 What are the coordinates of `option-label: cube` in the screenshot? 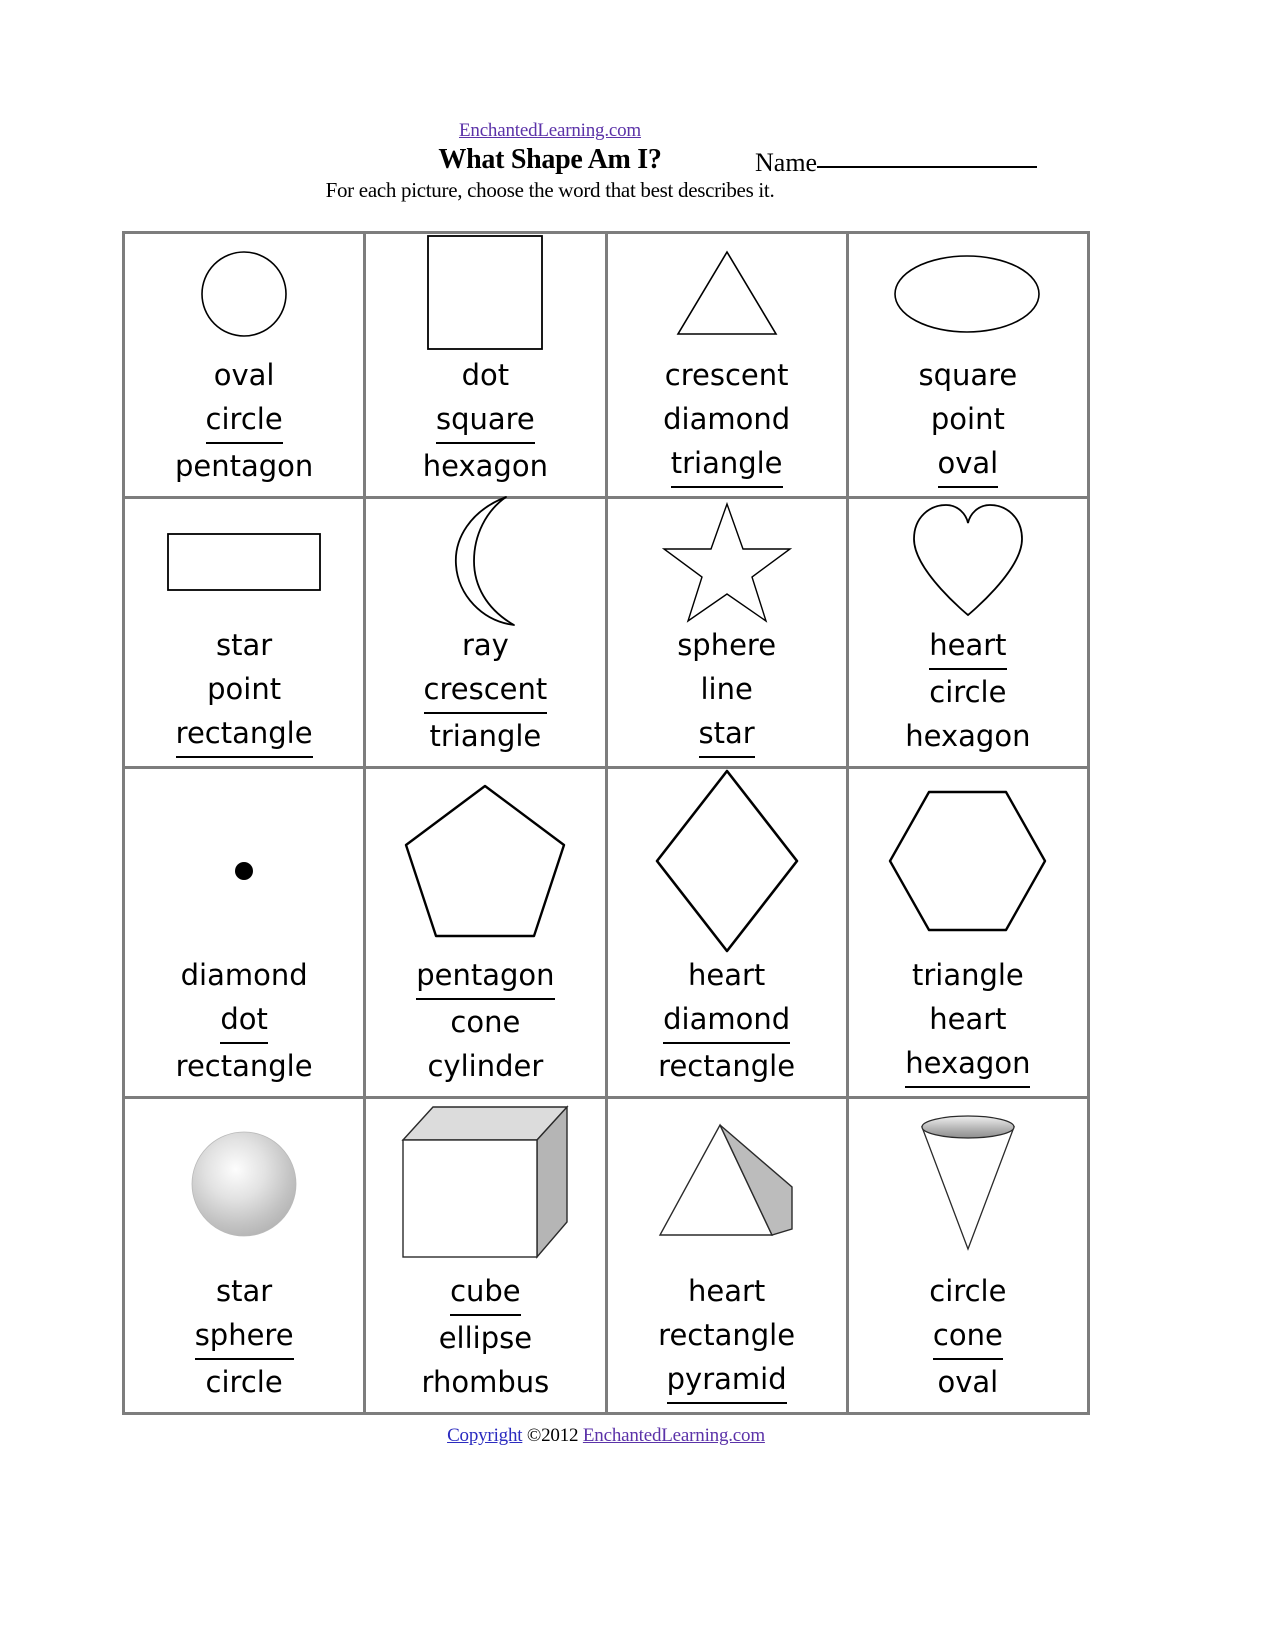 It's located at (485, 1292).